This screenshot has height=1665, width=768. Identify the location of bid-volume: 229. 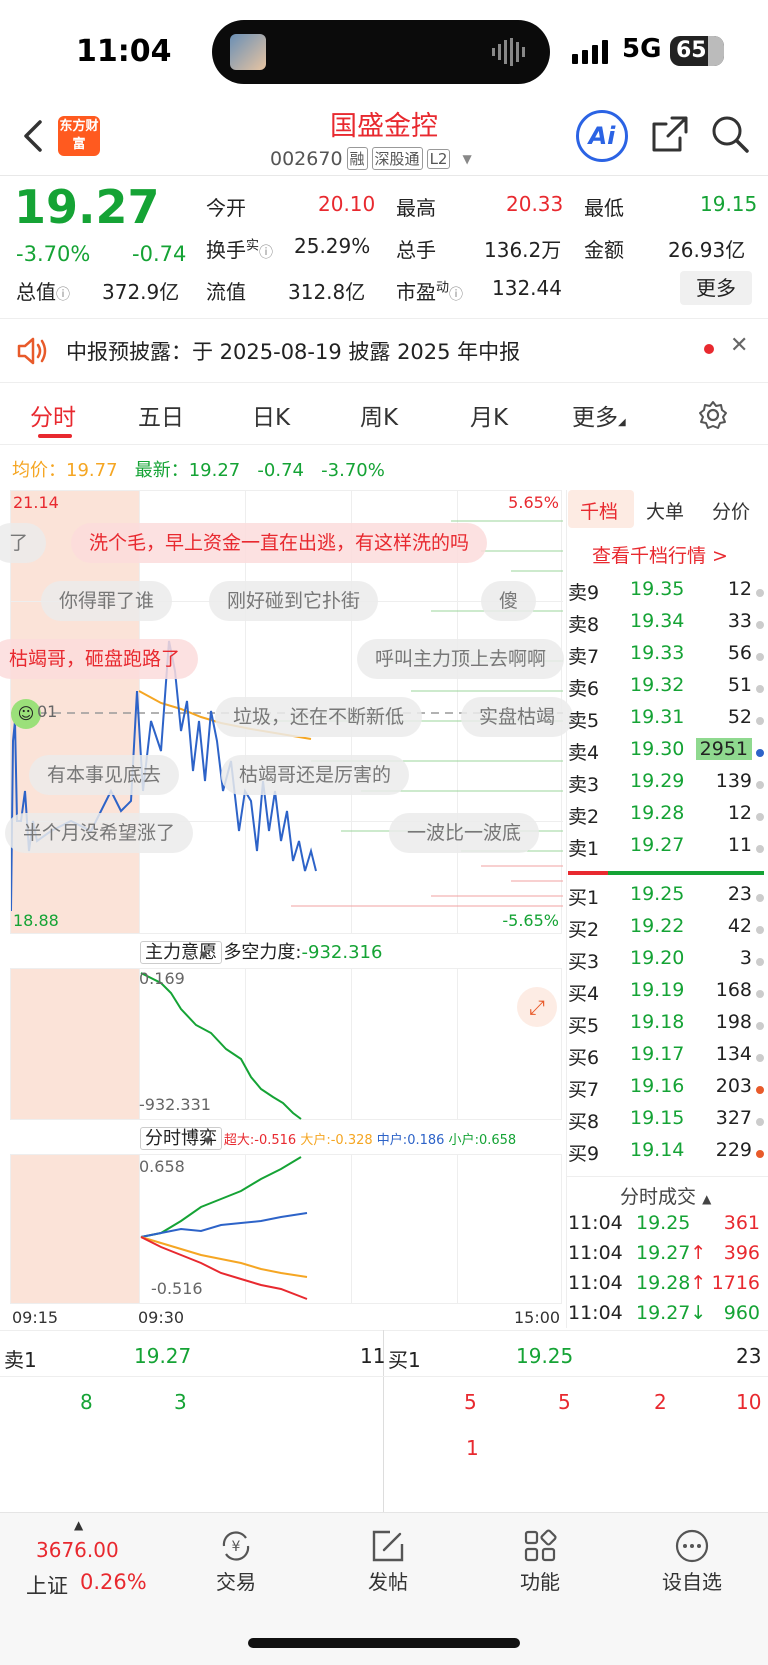
(733, 1150).